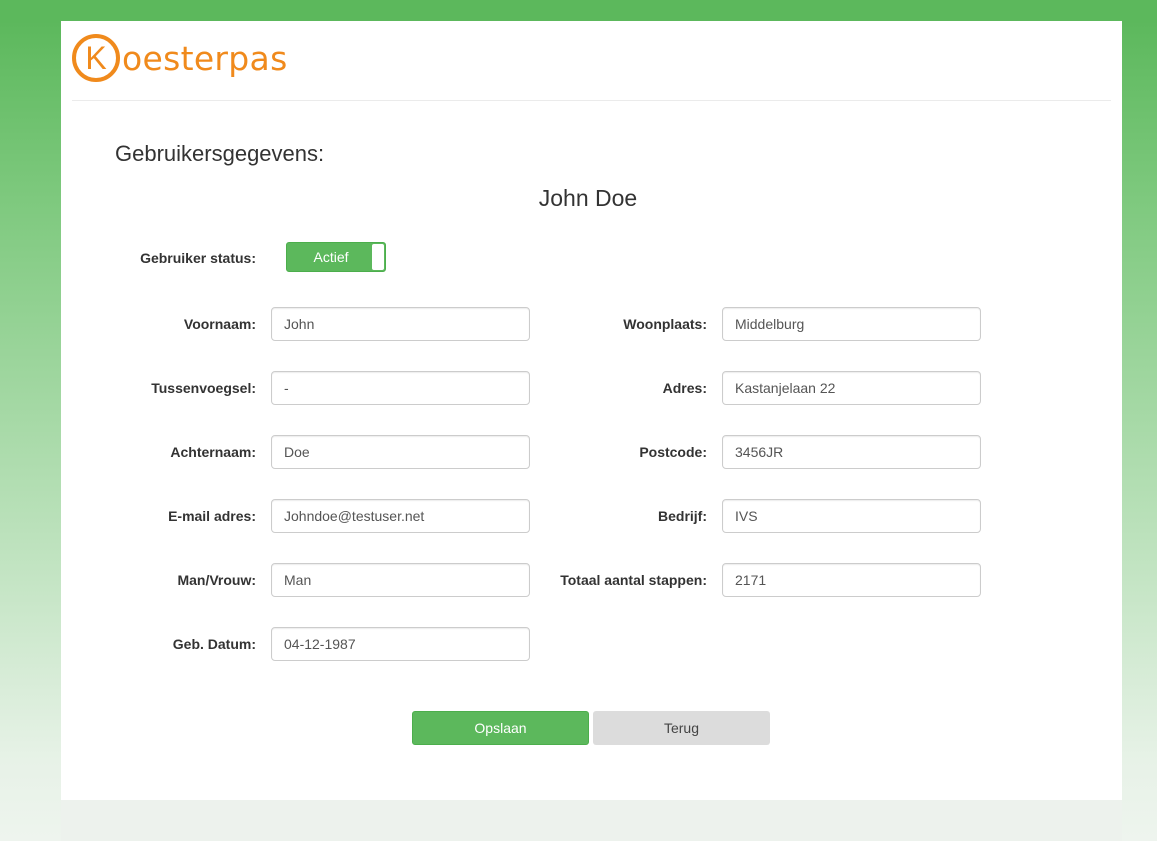 Image resolution: width=1157 pixels, height=841 pixels. Describe the element at coordinates (331, 257) in the screenshot. I see `status-toggle-label: Actief` at that location.